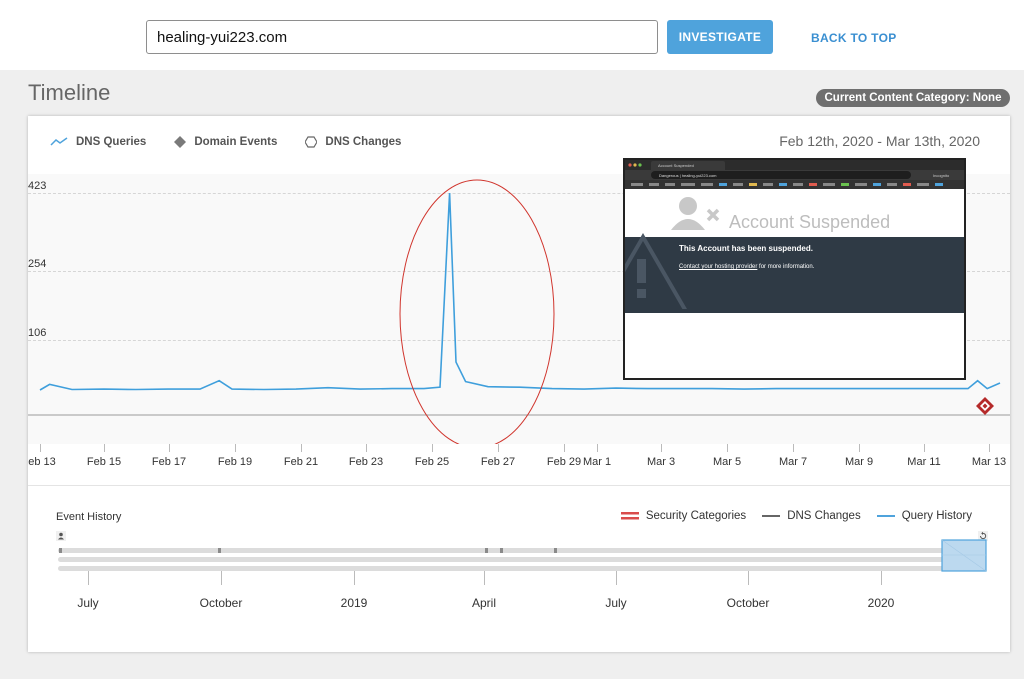  I want to click on suspended-headline: Account Suspended, so click(810, 222).